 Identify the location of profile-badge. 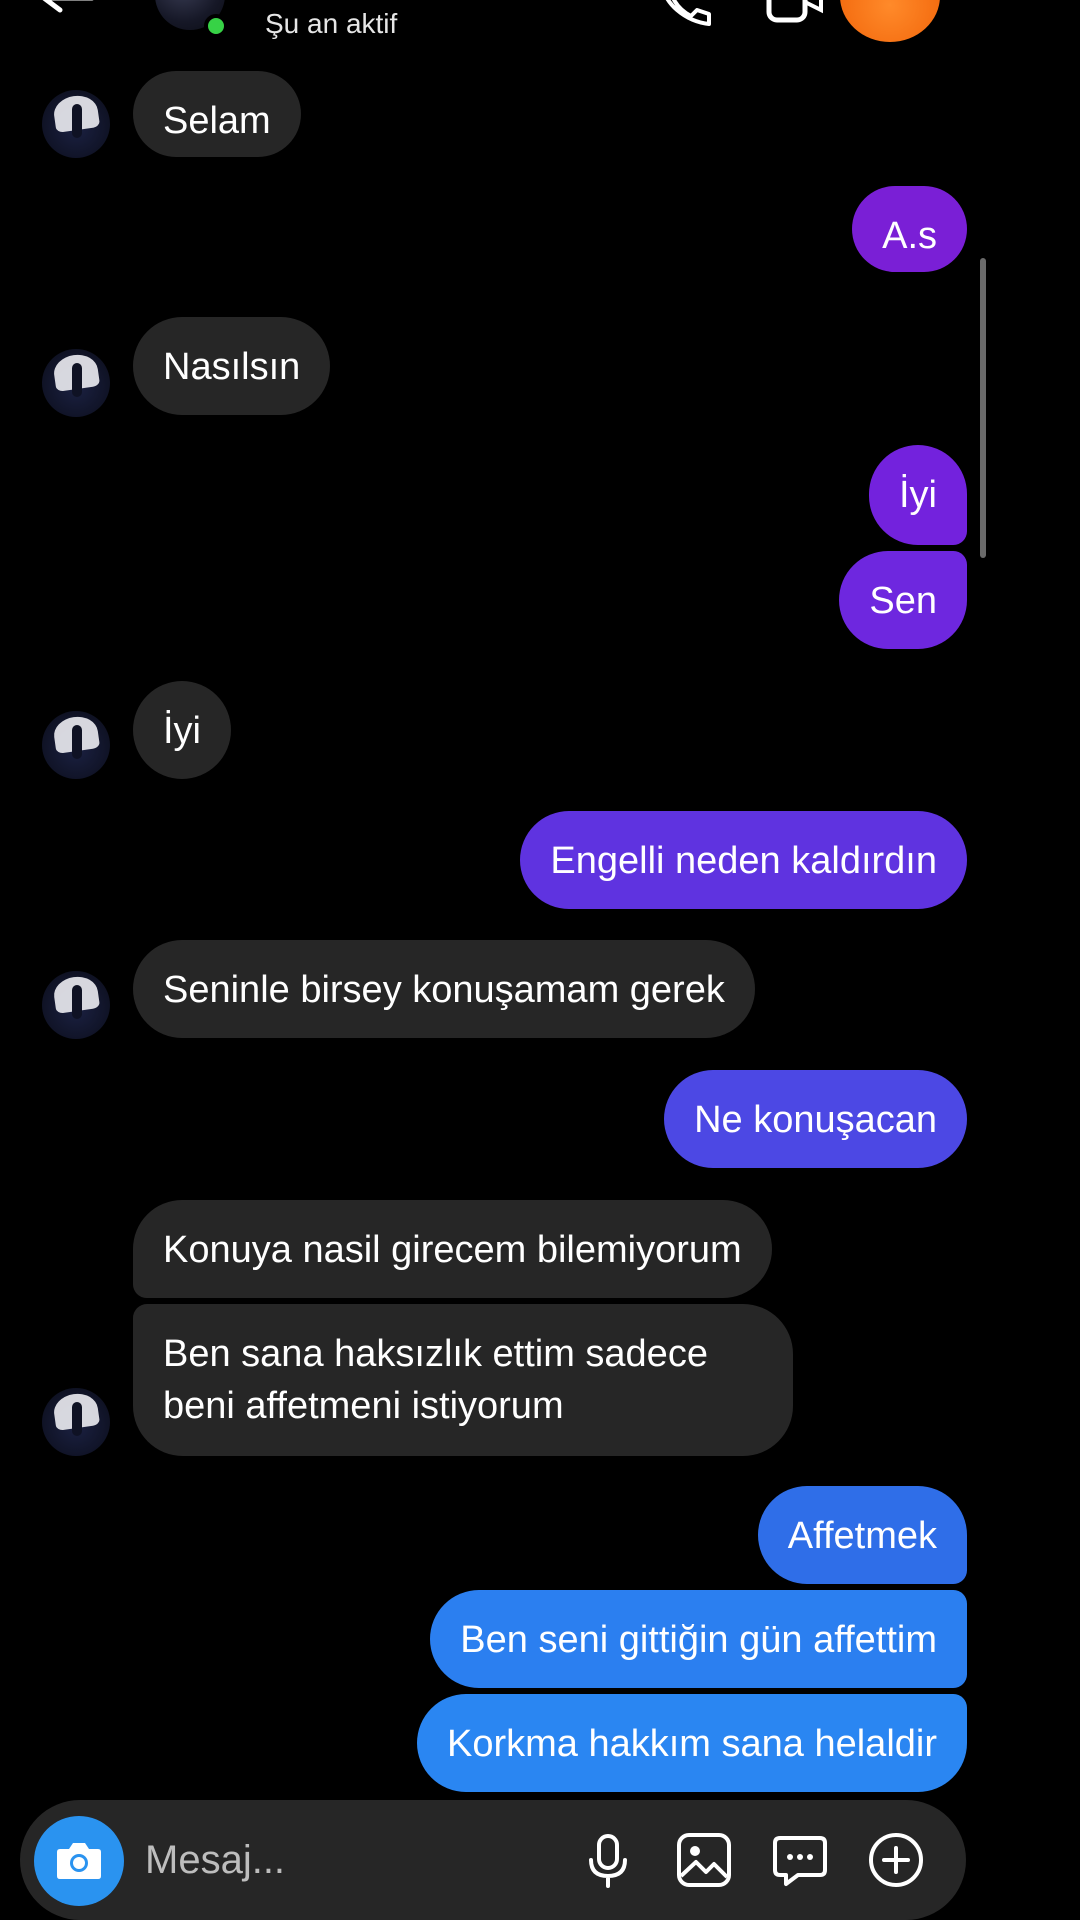
(890, 21).